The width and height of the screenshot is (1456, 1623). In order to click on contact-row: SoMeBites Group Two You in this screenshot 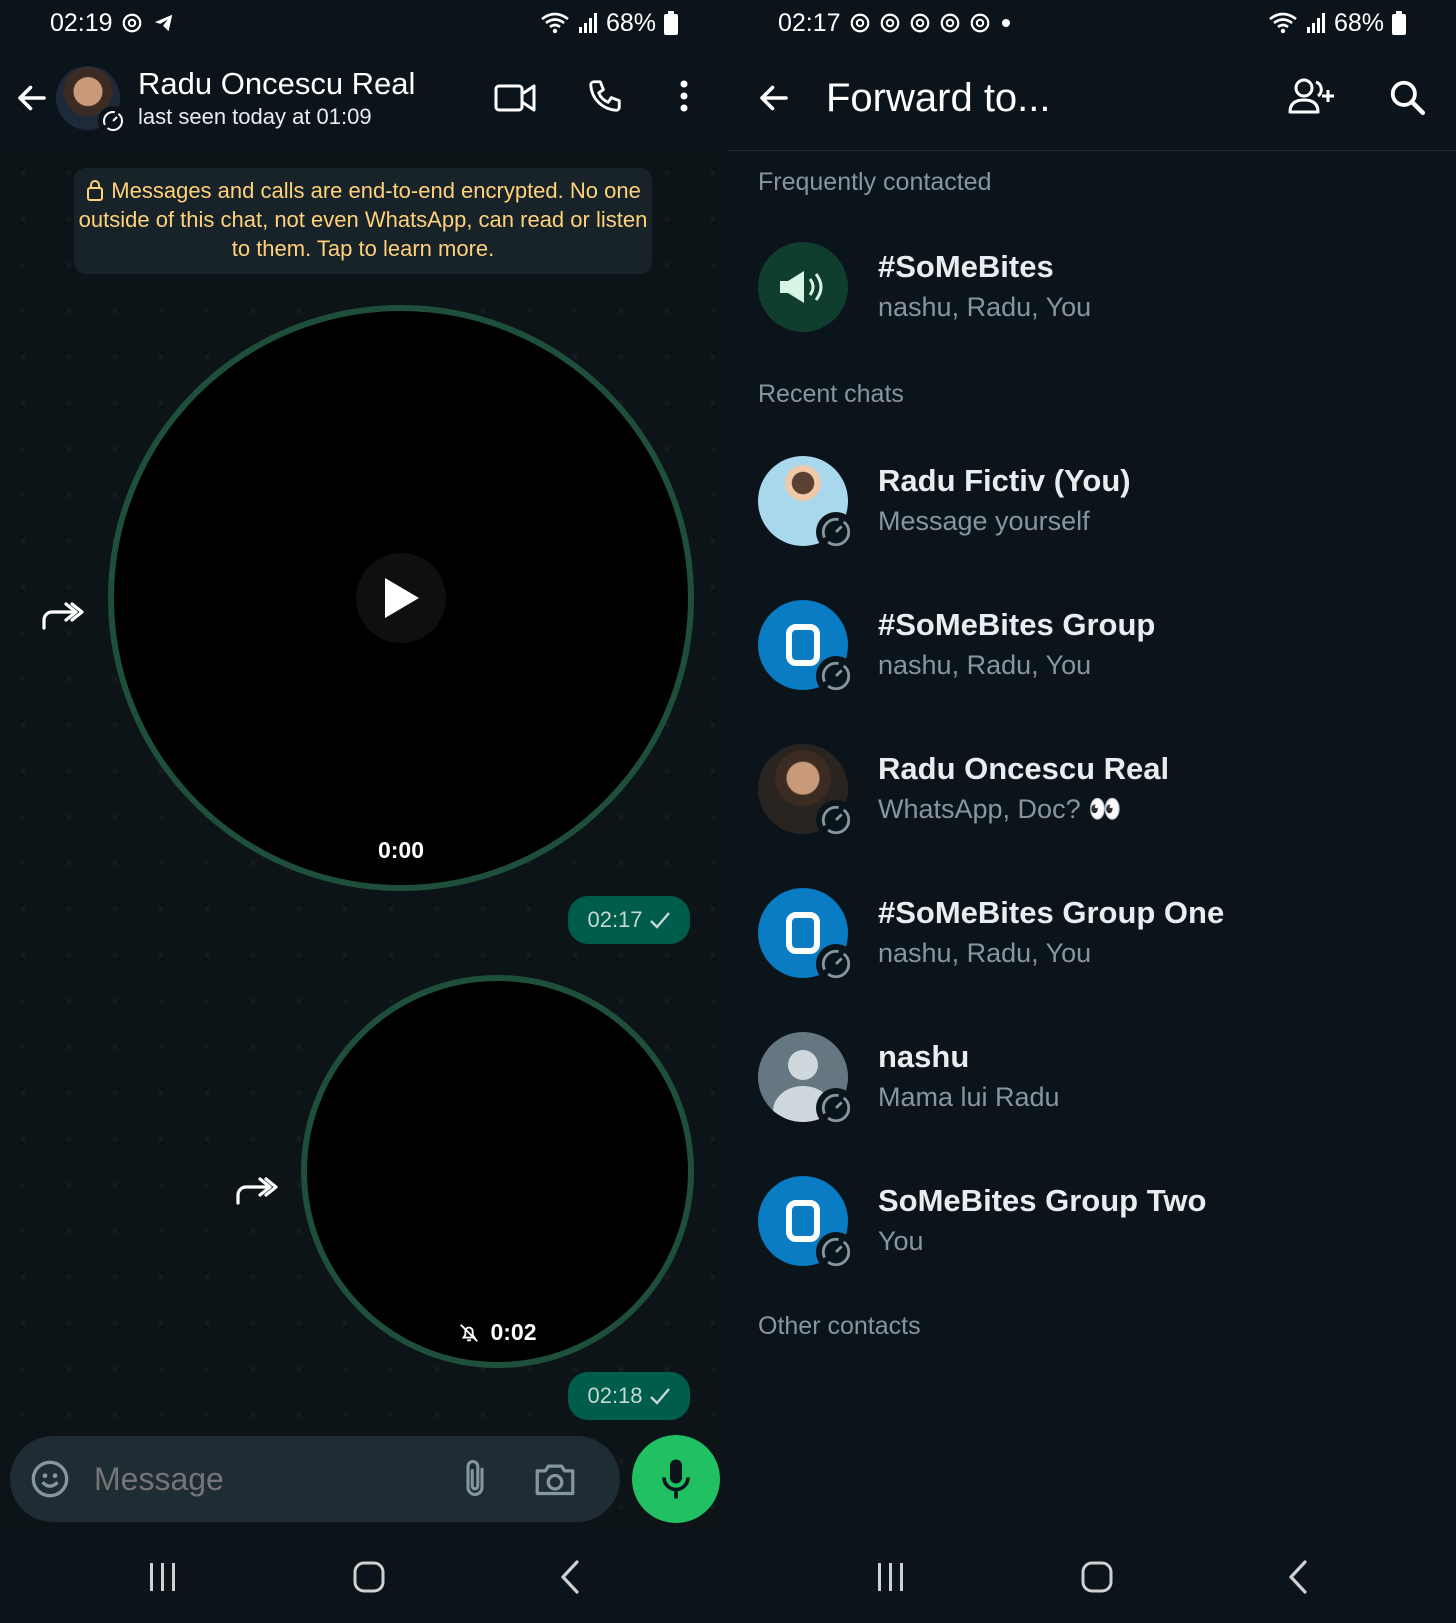, I will do `click(1107, 1221)`.